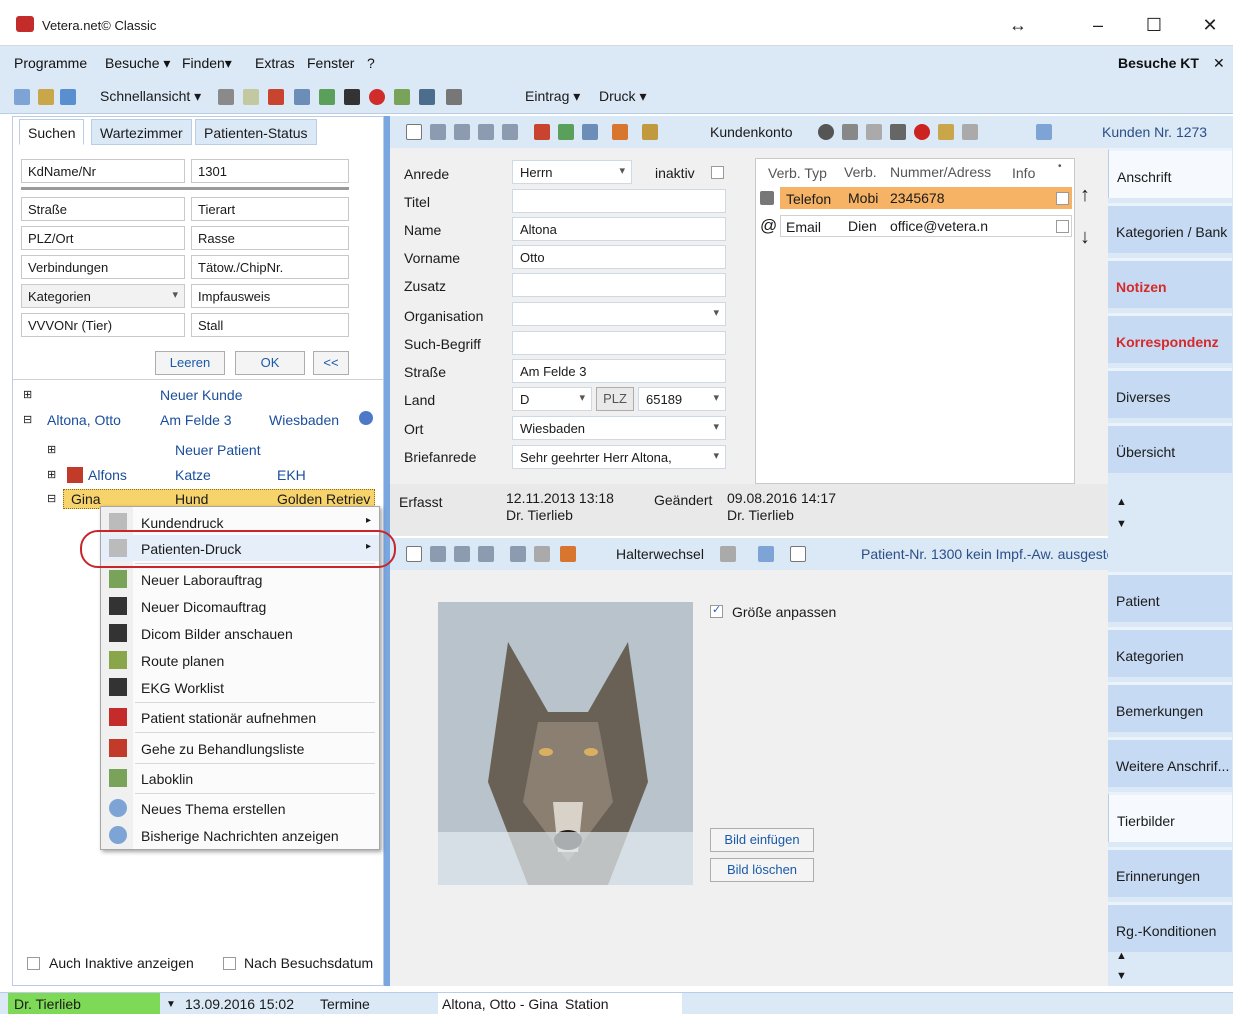 The image size is (1233, 1014). Describe the element at coordinates (572, 172) in the screenshot. I see `anrede-dropdown: Herrn` at that location.